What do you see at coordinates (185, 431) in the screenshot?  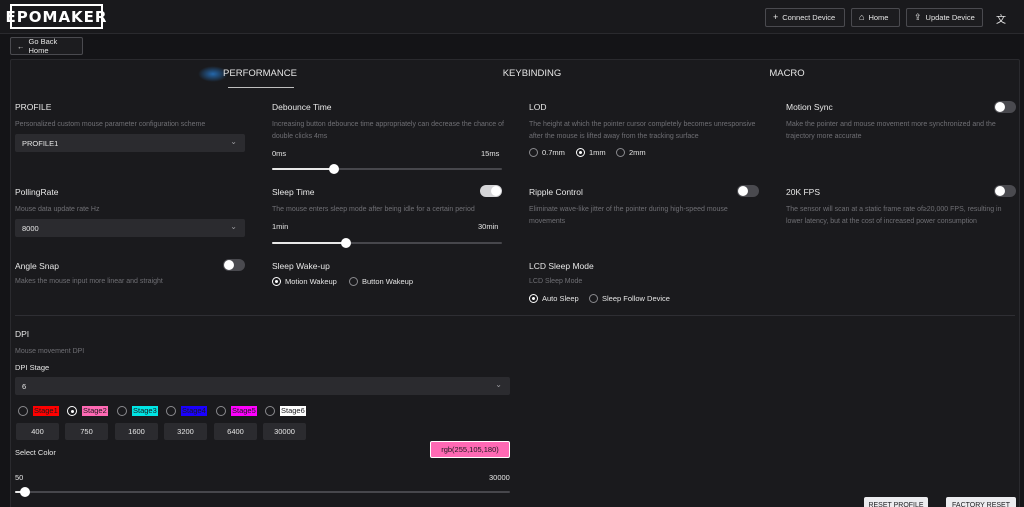 I see `dpi-value-input: 3200` at bounding box center [185, 431].